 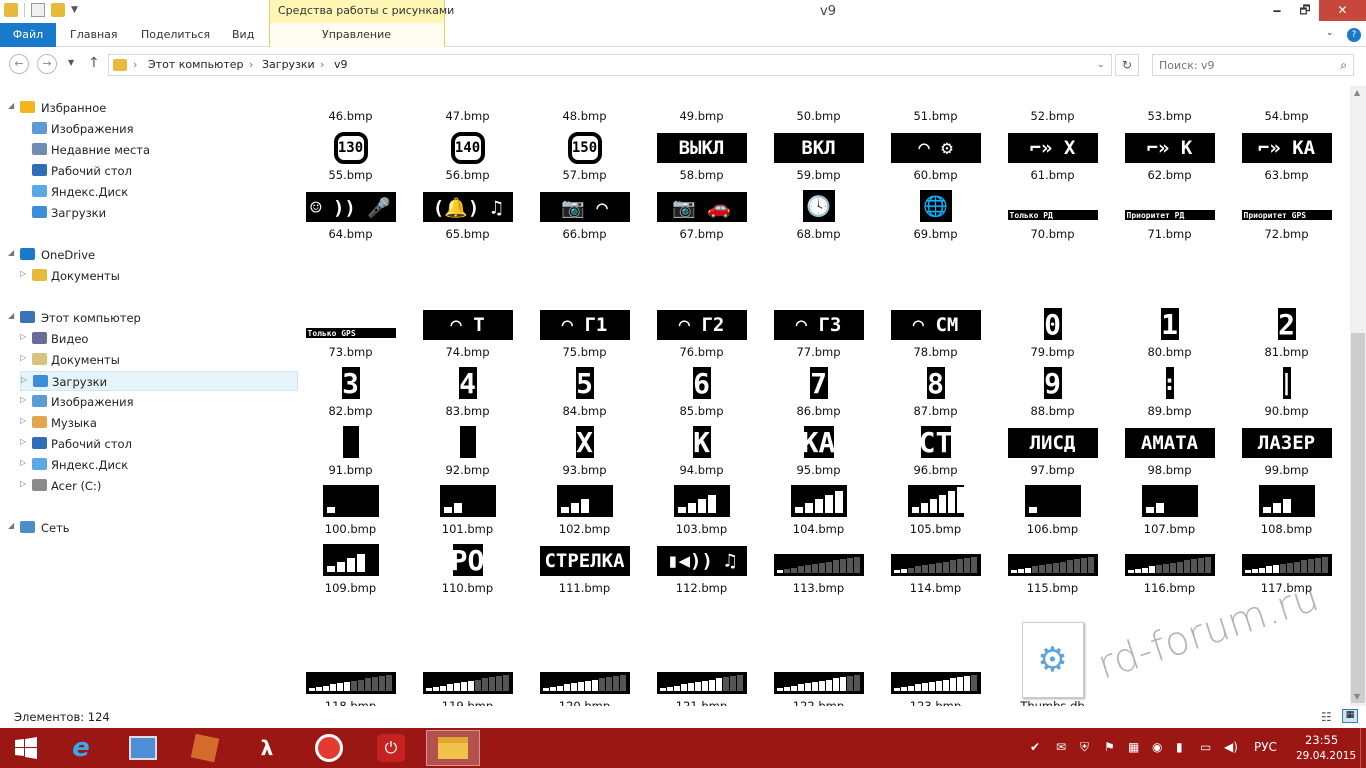 I want to click on file-item: 52.bmp, so click(x=1052, y=106).